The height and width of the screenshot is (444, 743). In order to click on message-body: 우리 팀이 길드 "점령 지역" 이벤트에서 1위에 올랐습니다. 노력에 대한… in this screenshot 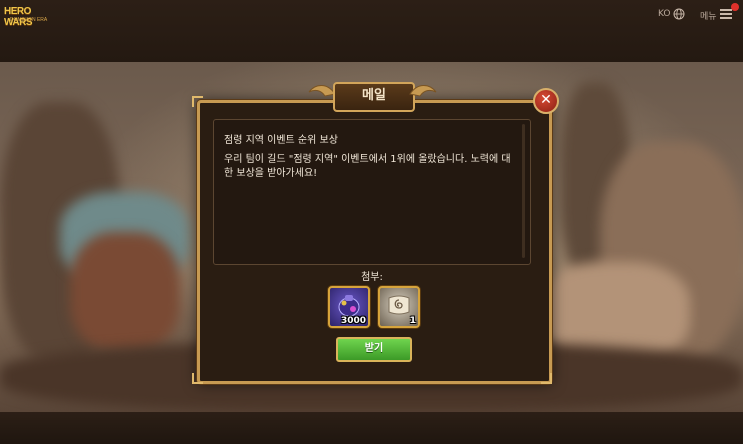, I will do `click(367, 166)`.